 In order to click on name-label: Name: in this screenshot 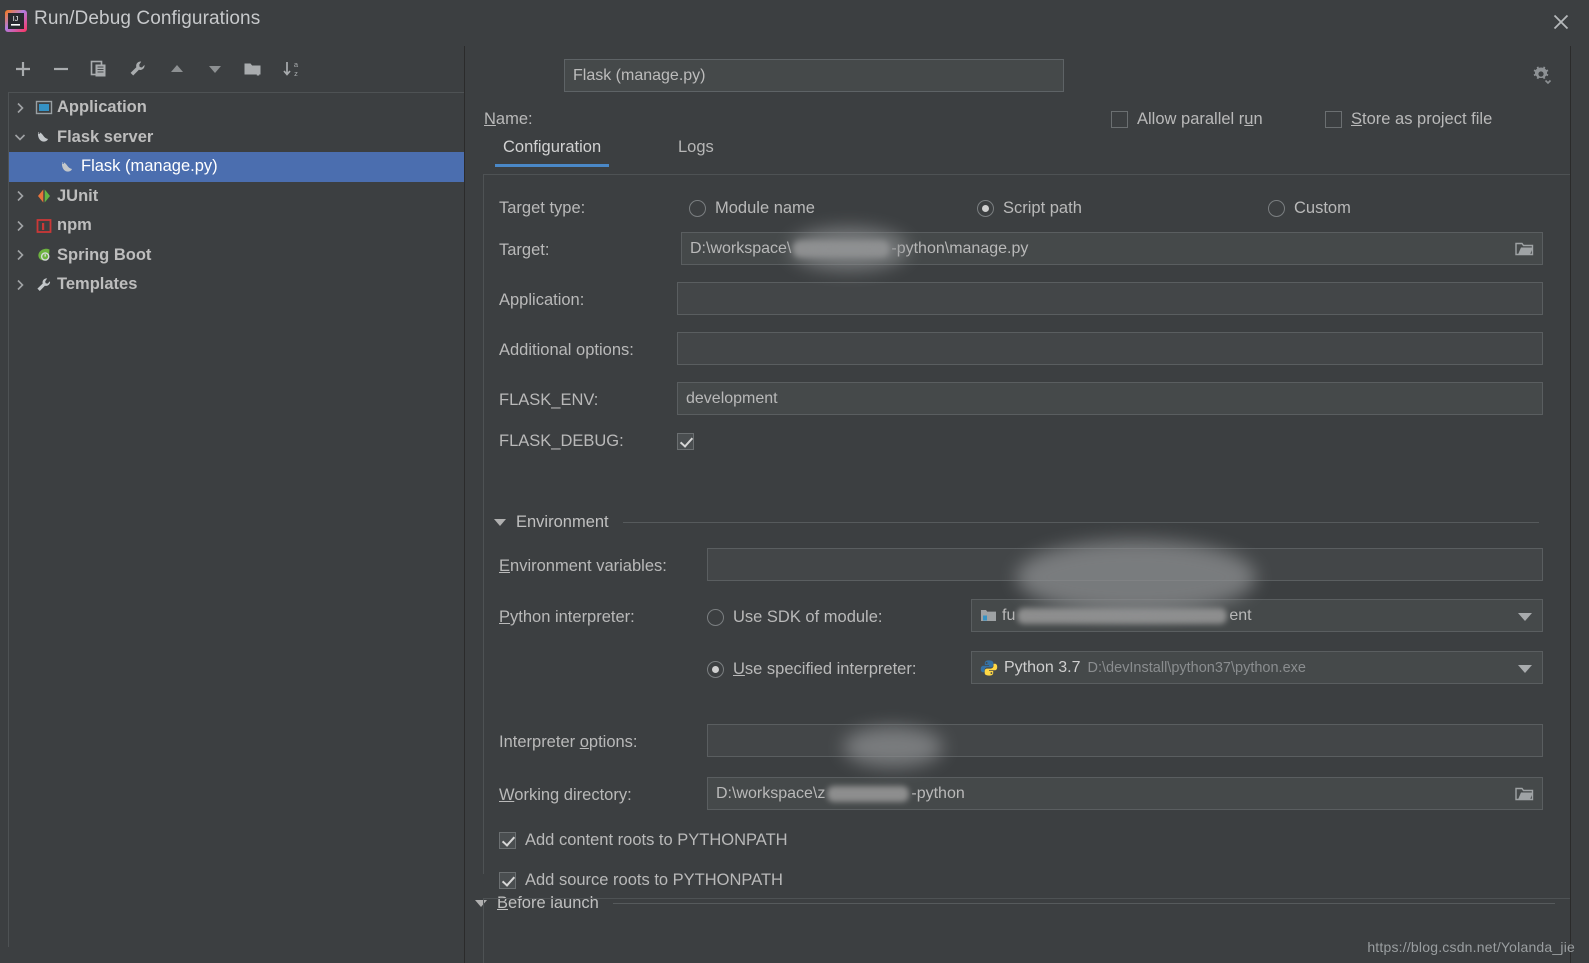, I will do `click(508, 119)`.